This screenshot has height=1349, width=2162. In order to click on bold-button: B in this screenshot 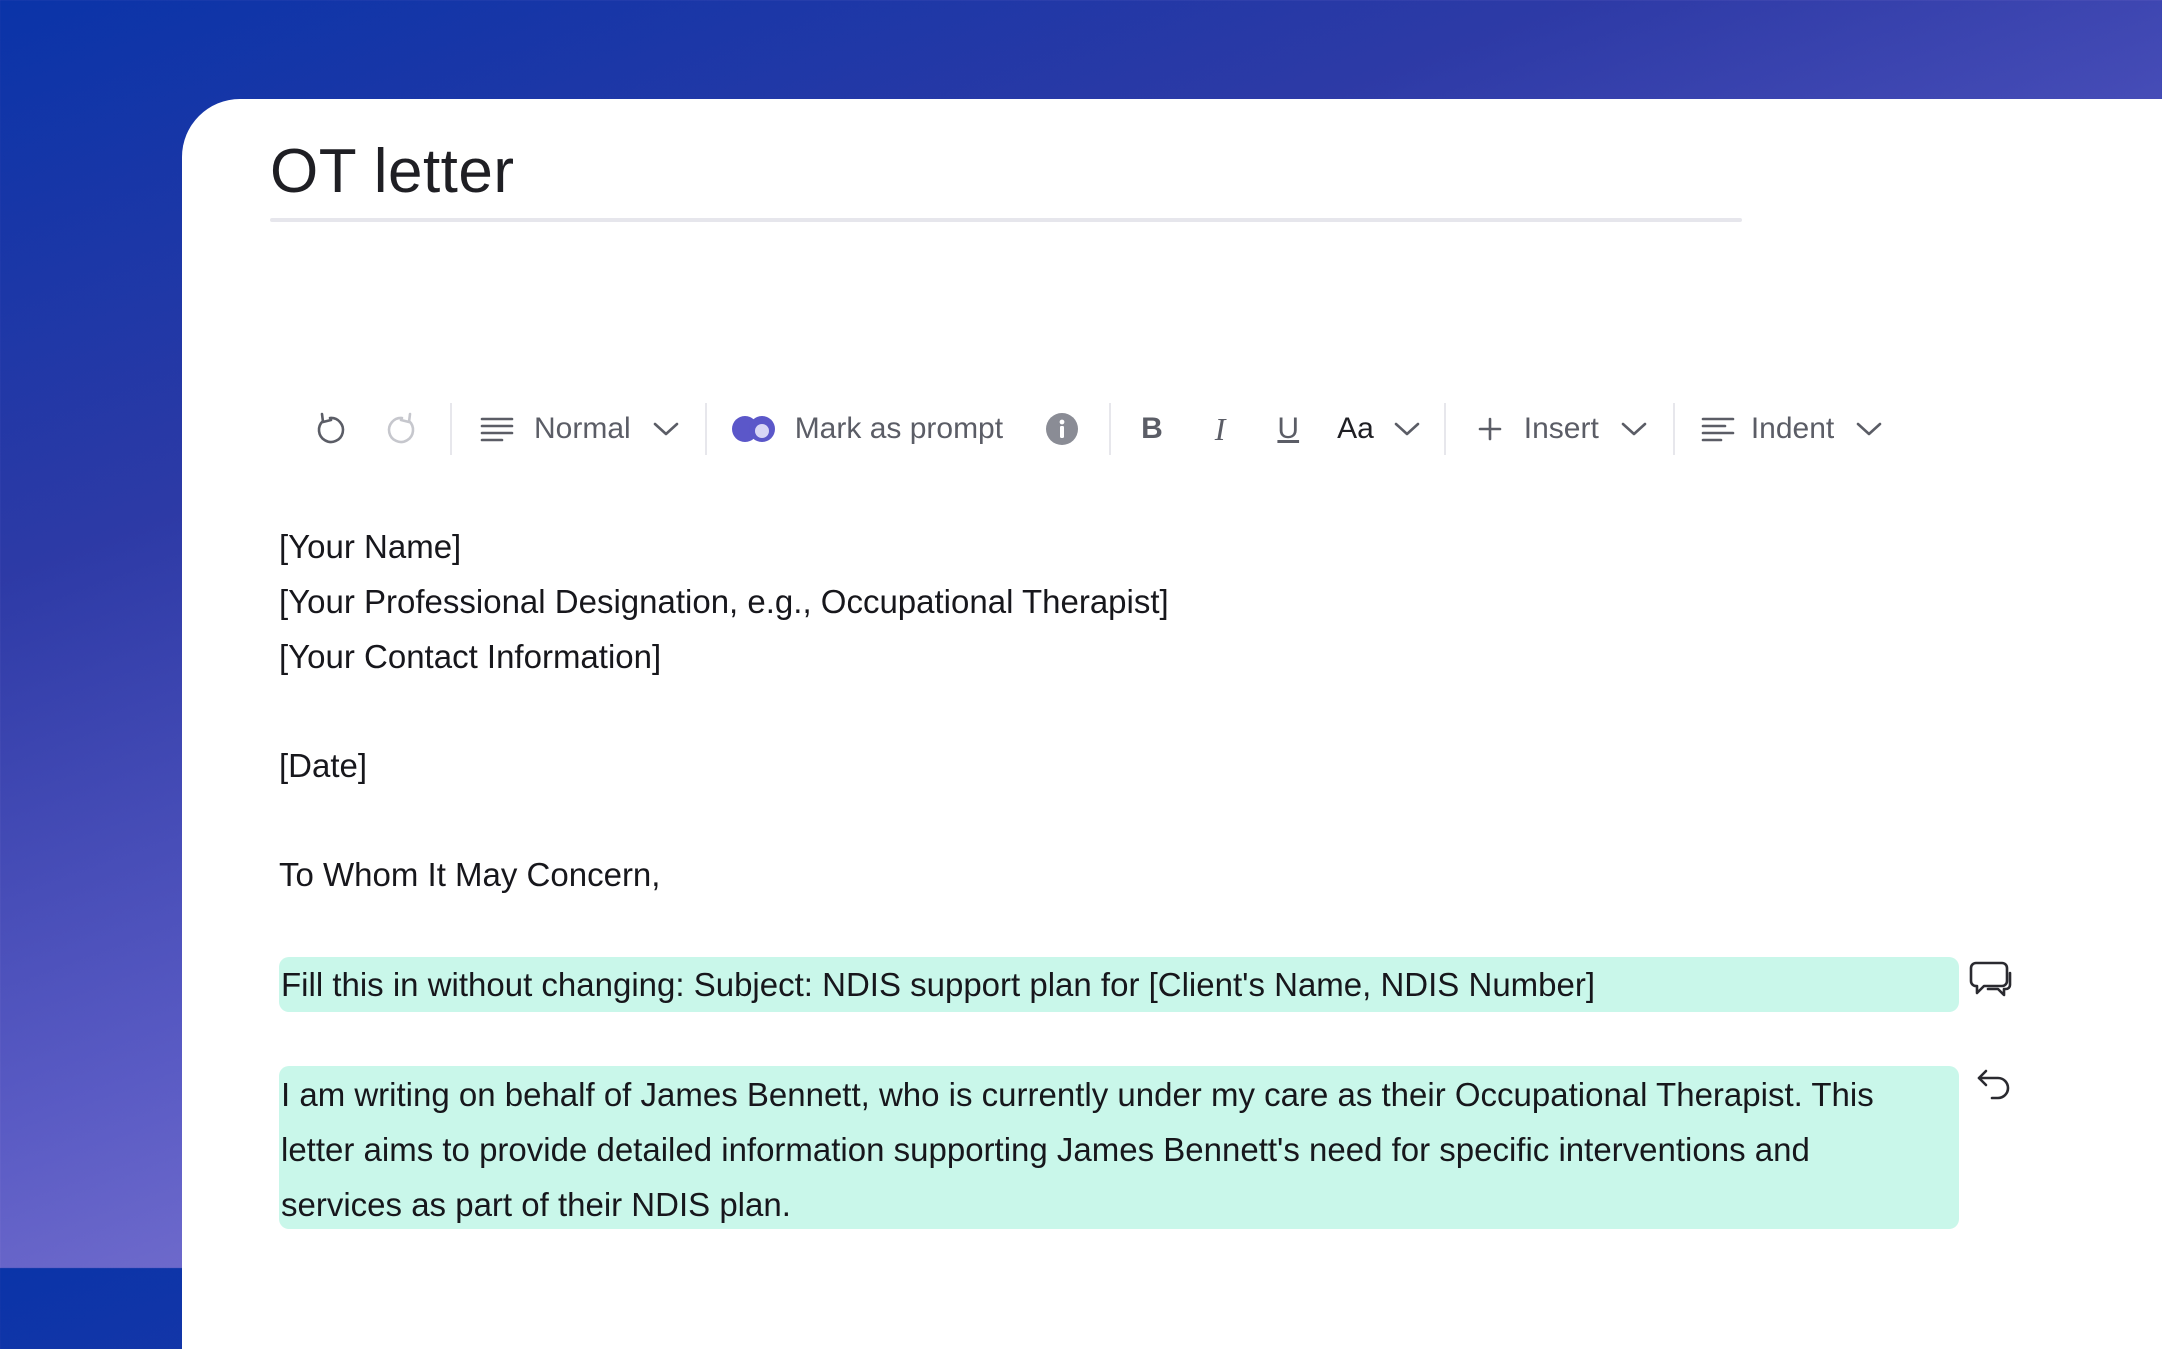, I will do `click(1152, 429)`.